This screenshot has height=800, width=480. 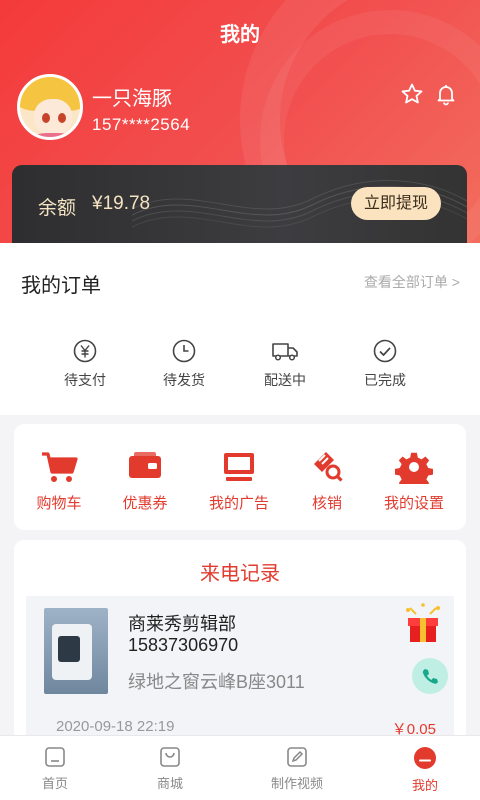 I want to click on tab-label: 我的, so click(x=424, y=785).